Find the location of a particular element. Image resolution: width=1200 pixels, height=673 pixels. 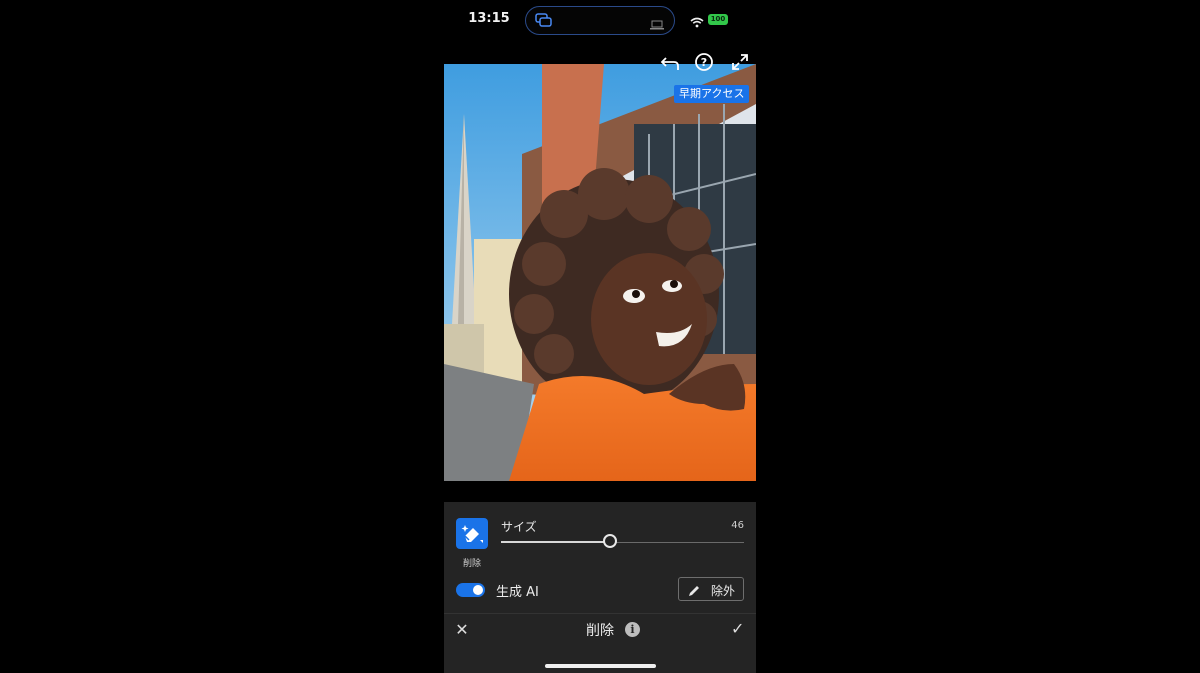

dynamic-island is located at coordinates (600, 20).